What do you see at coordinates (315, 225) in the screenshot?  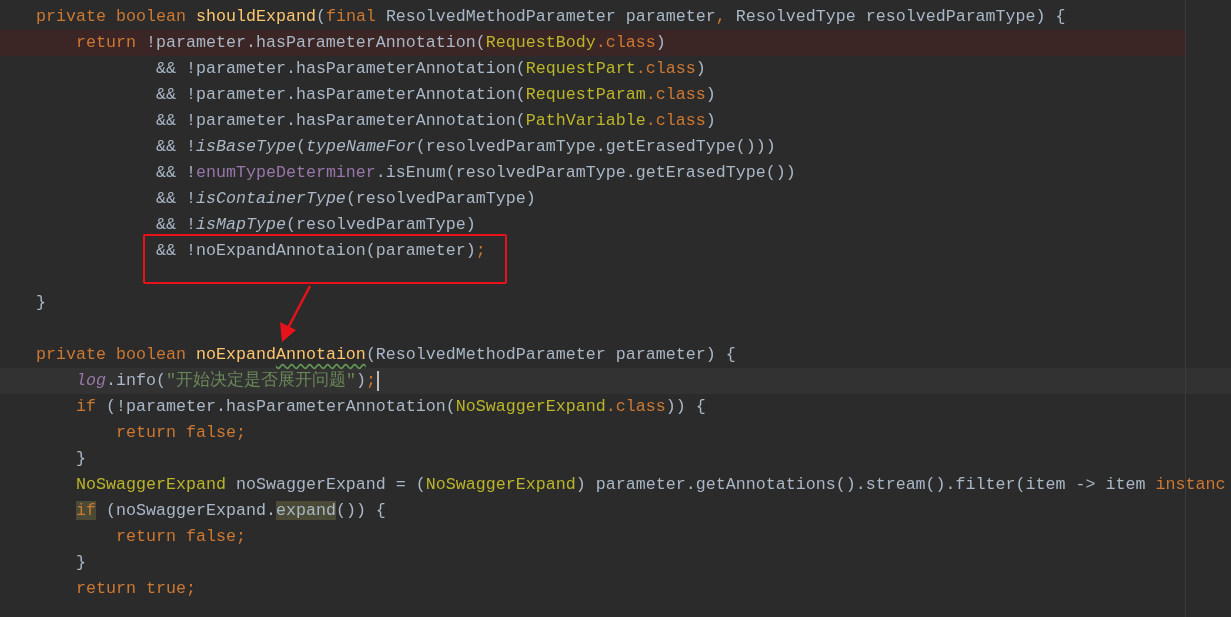 I see `code-line: && !isMapType(resolvedParamType)` at bounding box center [315, 225].